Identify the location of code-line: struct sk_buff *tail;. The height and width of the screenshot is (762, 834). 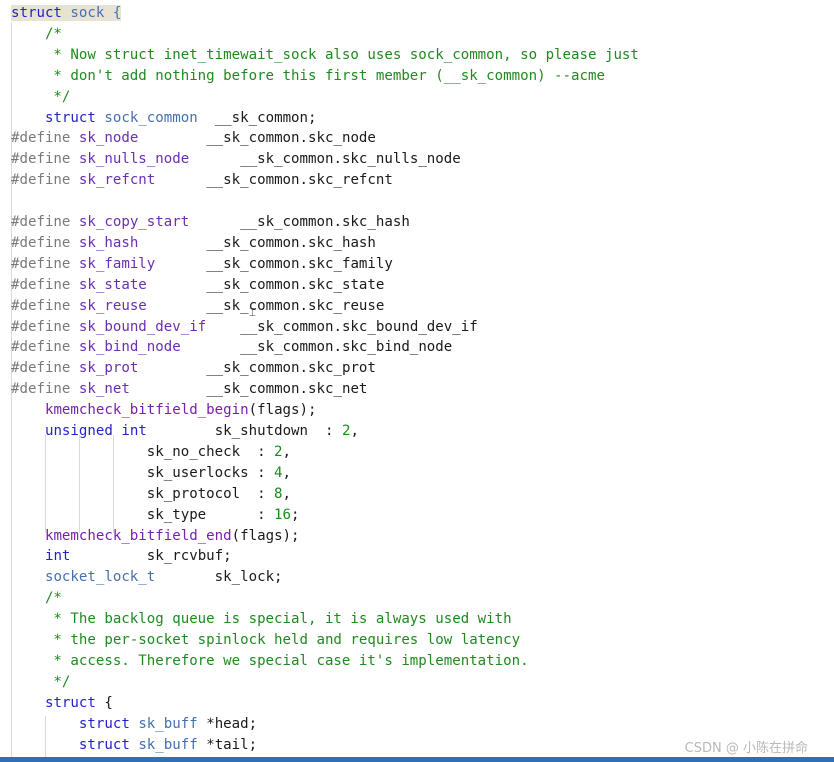
(134, 745).